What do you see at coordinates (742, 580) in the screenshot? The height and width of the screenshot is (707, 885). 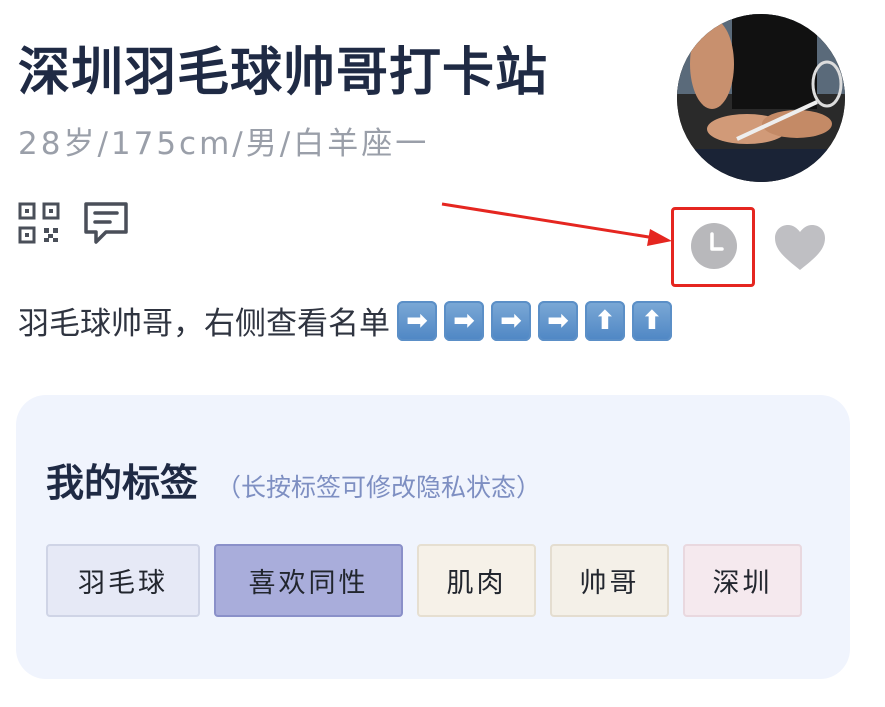 I see `tag-shenzhen: 深圳` at bounding box center [742, 580].